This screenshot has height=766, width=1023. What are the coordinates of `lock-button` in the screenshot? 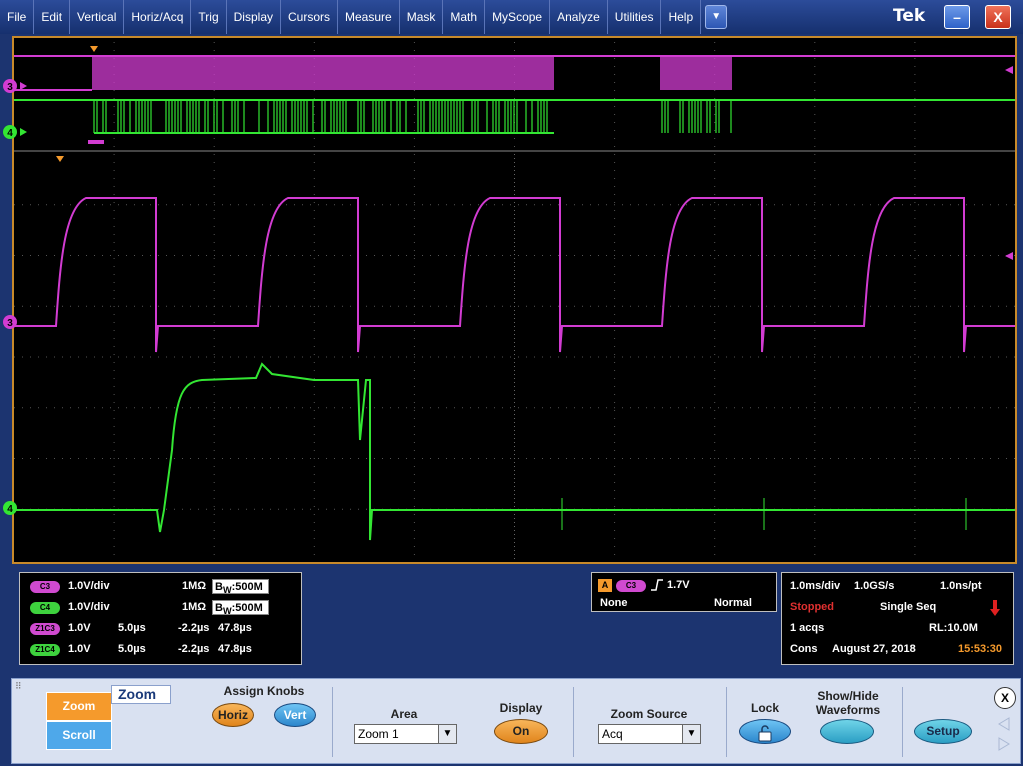 It's located at (765, 731).